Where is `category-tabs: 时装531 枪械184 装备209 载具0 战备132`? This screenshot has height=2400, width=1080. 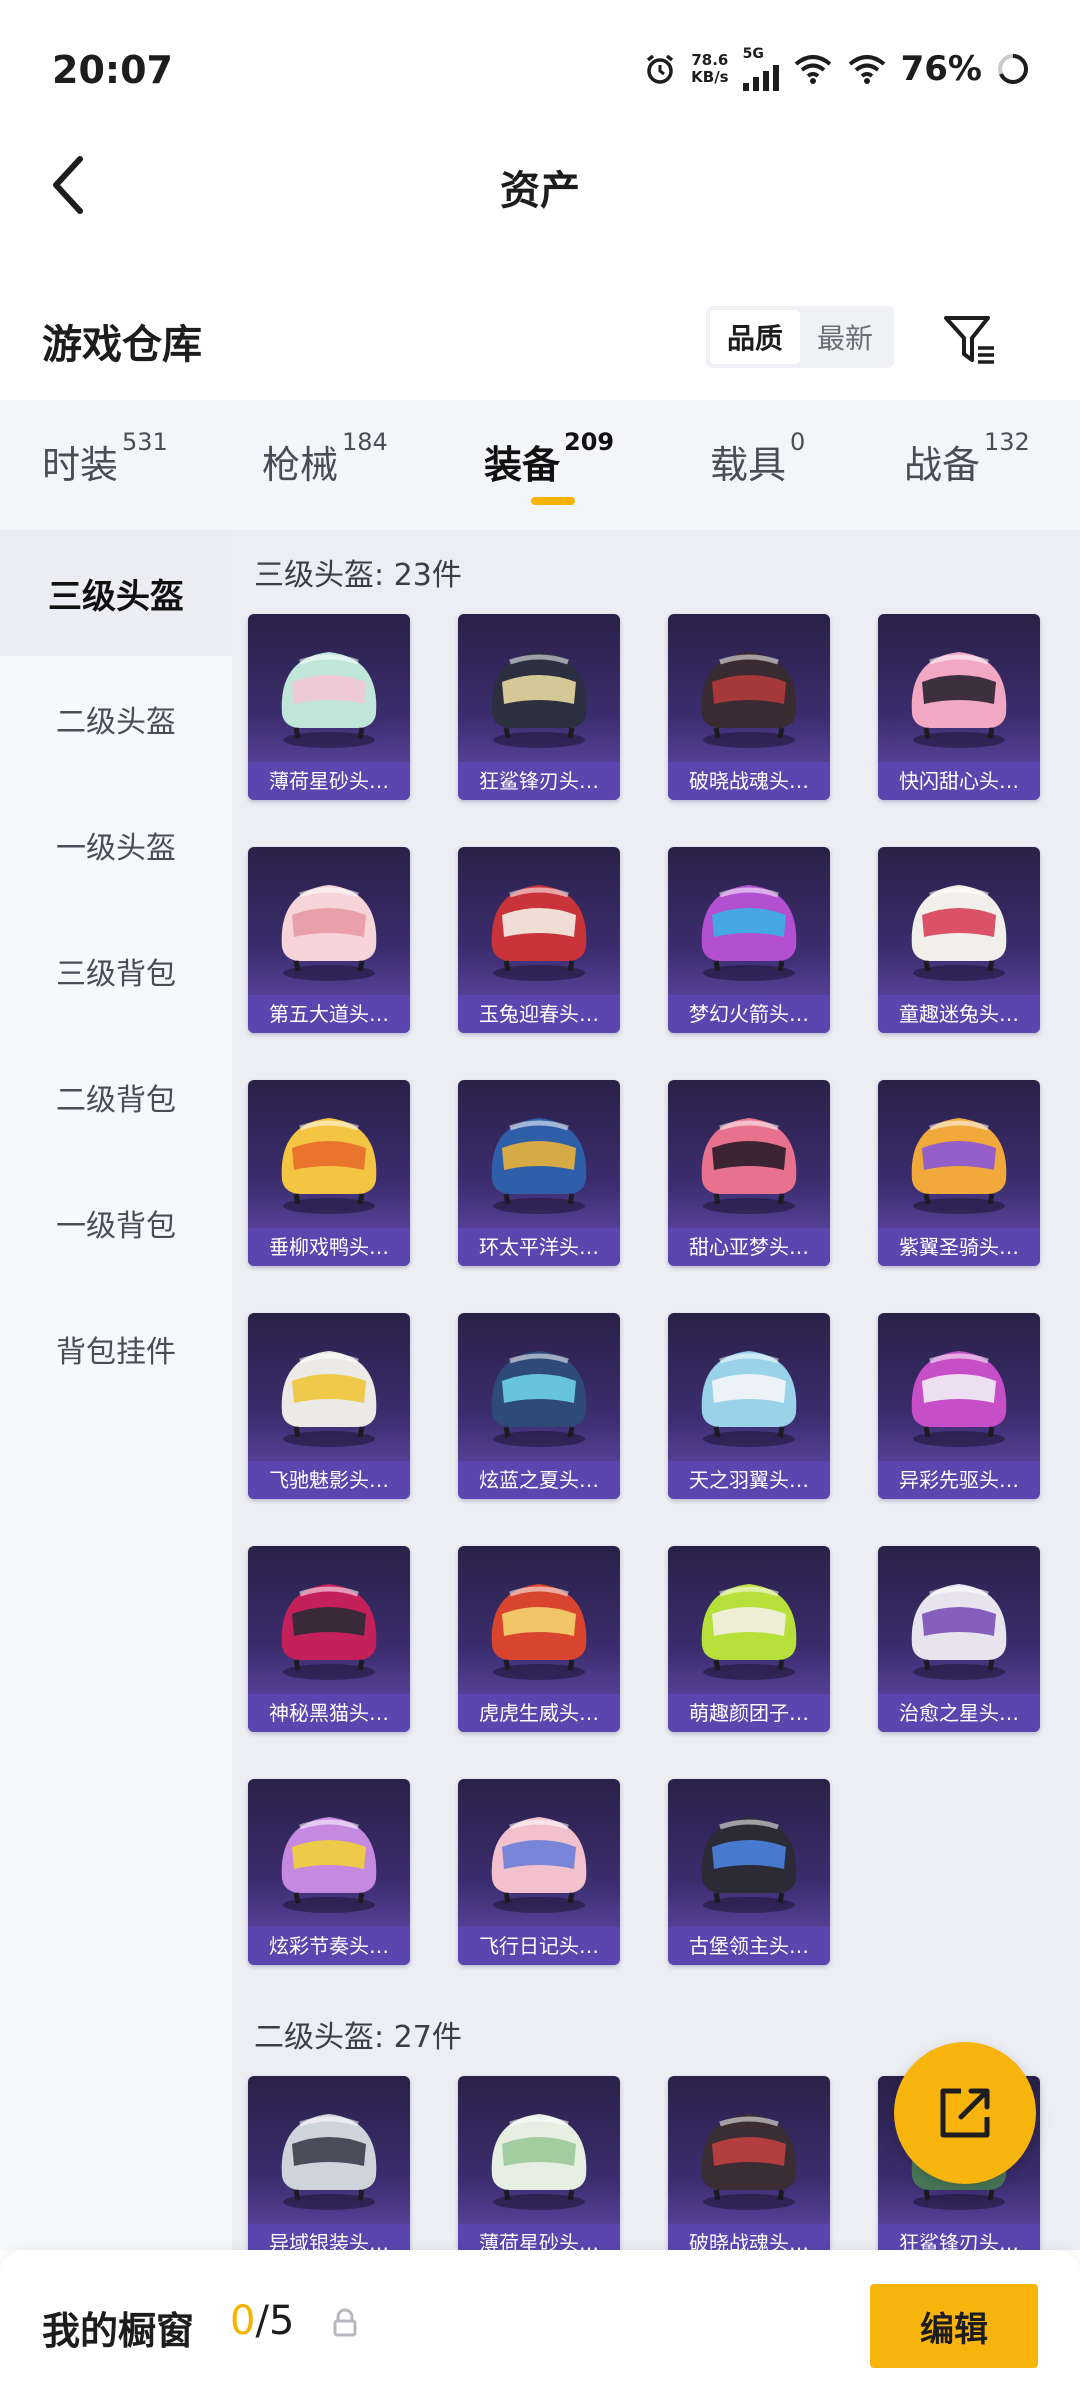
category-tabs: 时装531 枪械184 装备209 载具0 战备132 is located at coordinates (540, 465).